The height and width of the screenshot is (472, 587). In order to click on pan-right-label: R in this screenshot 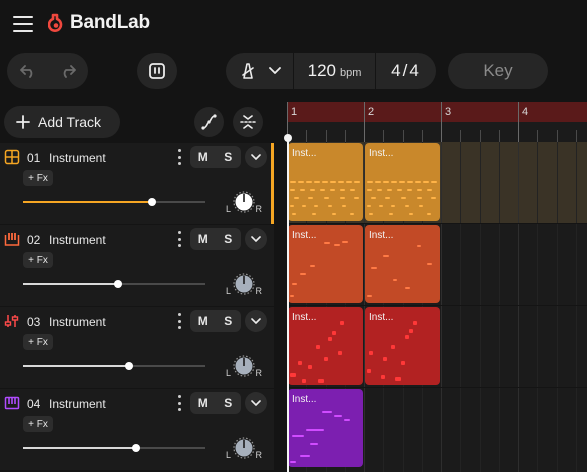, I will do `click(259, 291)`.